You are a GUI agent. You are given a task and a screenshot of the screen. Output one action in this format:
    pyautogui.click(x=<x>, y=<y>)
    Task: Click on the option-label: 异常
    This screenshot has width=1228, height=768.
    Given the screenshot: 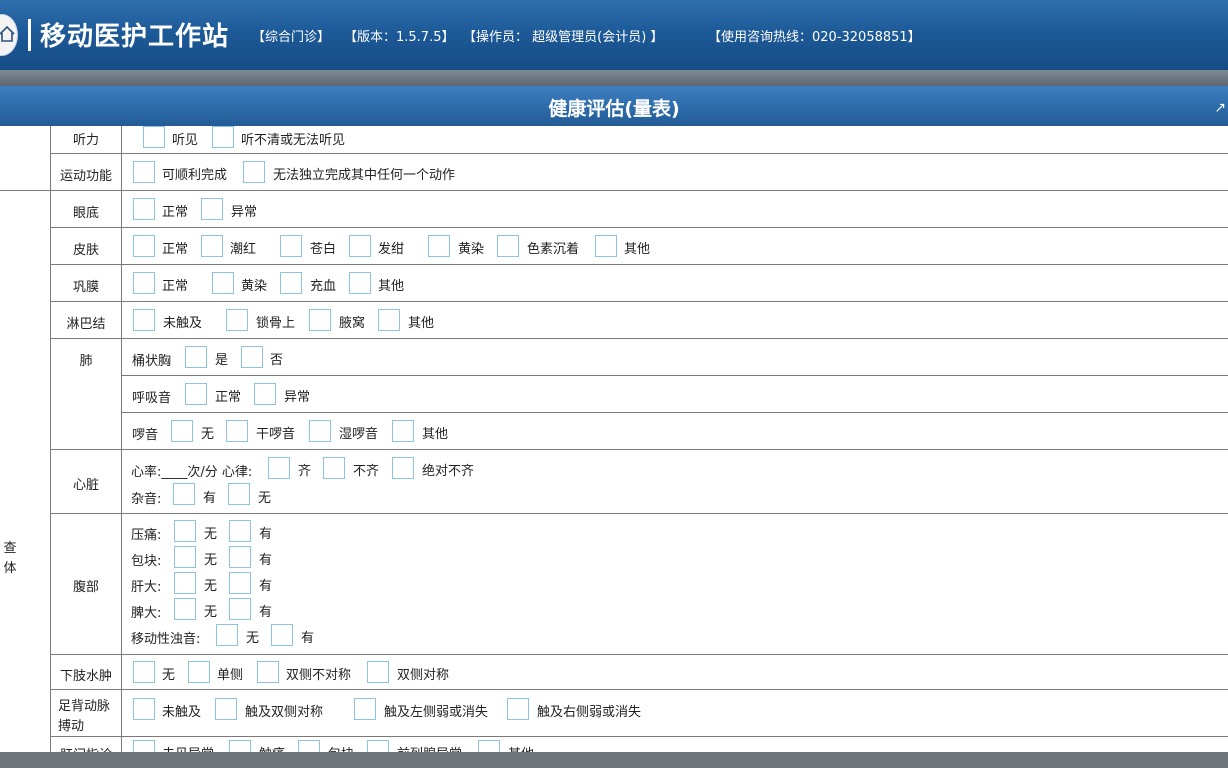 What is the action you would take?
    pyautogui.click(x=244, y=212)
    